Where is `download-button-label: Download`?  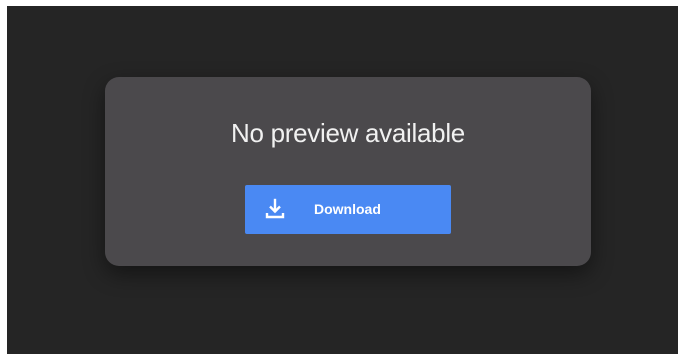 download-button-label: Download is located at coordinates (347, 209).